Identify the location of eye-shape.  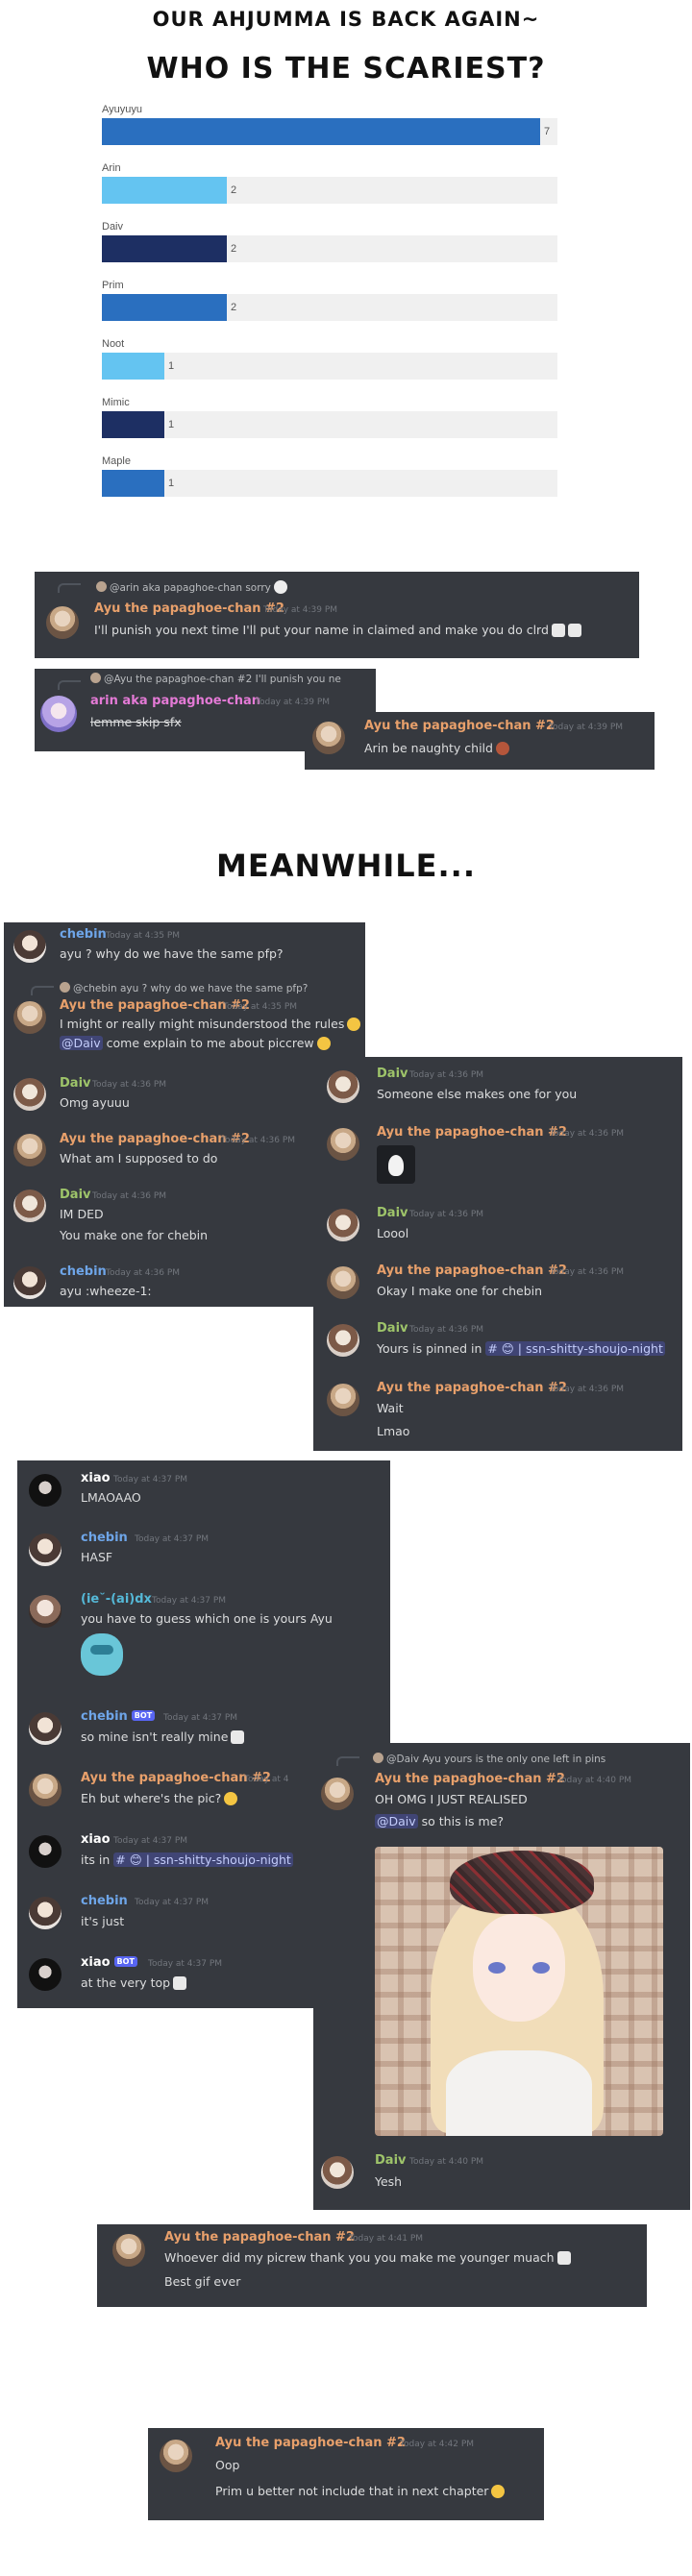
(541, 1968).